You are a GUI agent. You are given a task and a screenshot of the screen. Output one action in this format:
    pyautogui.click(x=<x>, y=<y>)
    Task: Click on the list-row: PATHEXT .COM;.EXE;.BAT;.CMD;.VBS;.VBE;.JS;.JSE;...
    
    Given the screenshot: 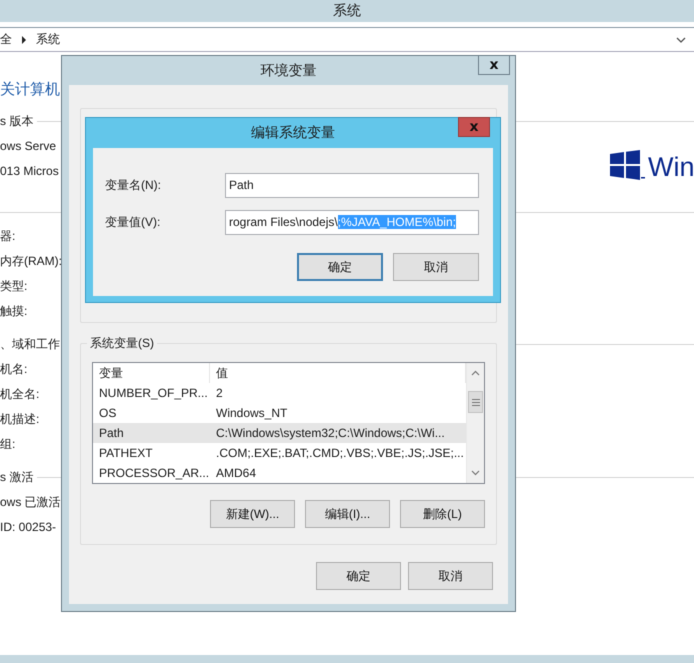 What is the action you would take?
    pyautogui.click(x=279, y=453)
    